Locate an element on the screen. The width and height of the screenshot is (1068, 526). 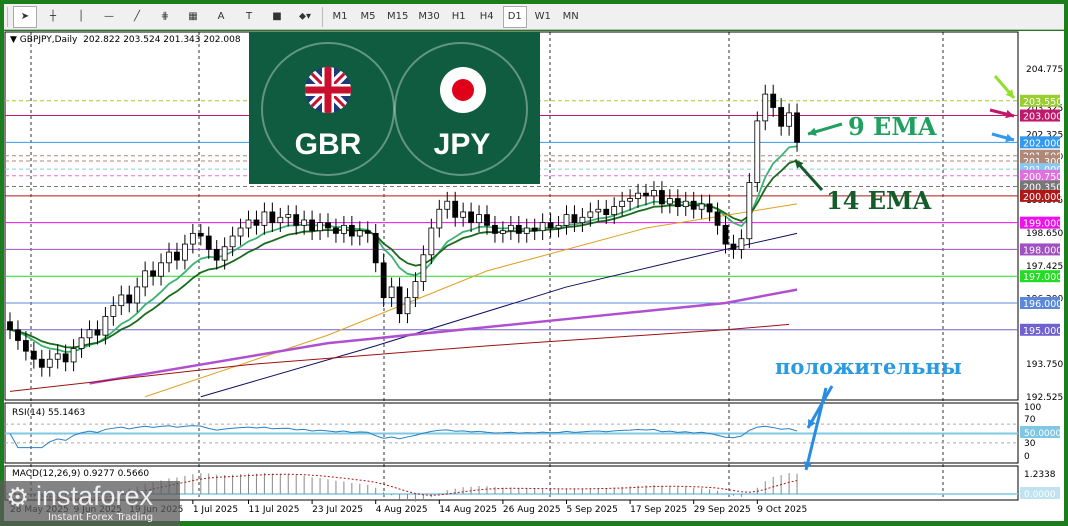
instaforex-watermark: ⚙ instaforex Instant Forex Trading is located at coordinates (90, 503).